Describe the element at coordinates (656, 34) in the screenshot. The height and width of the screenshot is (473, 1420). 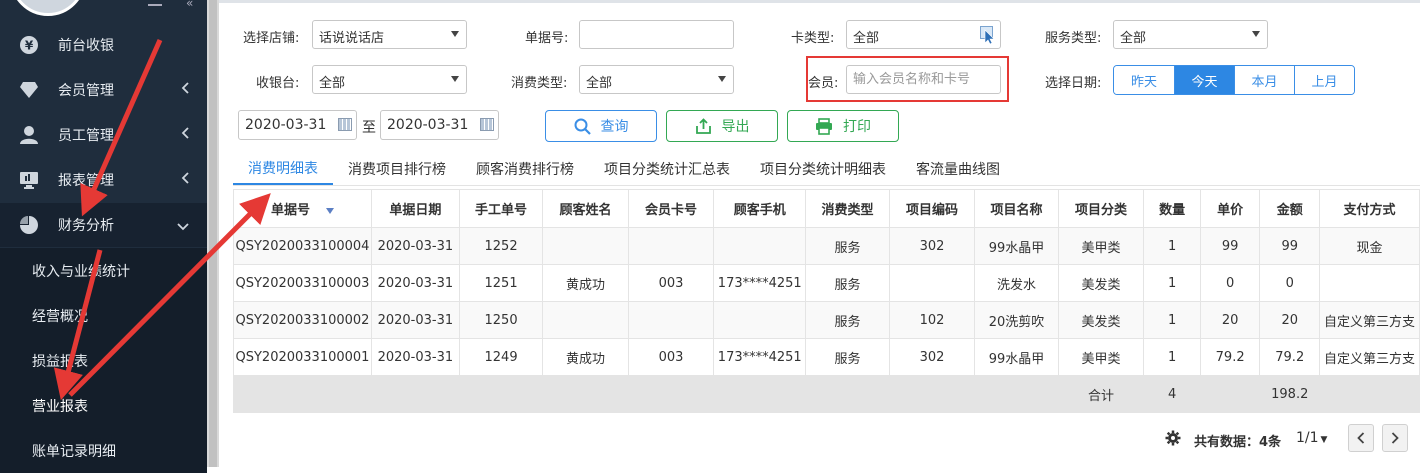
I see `doc-no-input` at that location.